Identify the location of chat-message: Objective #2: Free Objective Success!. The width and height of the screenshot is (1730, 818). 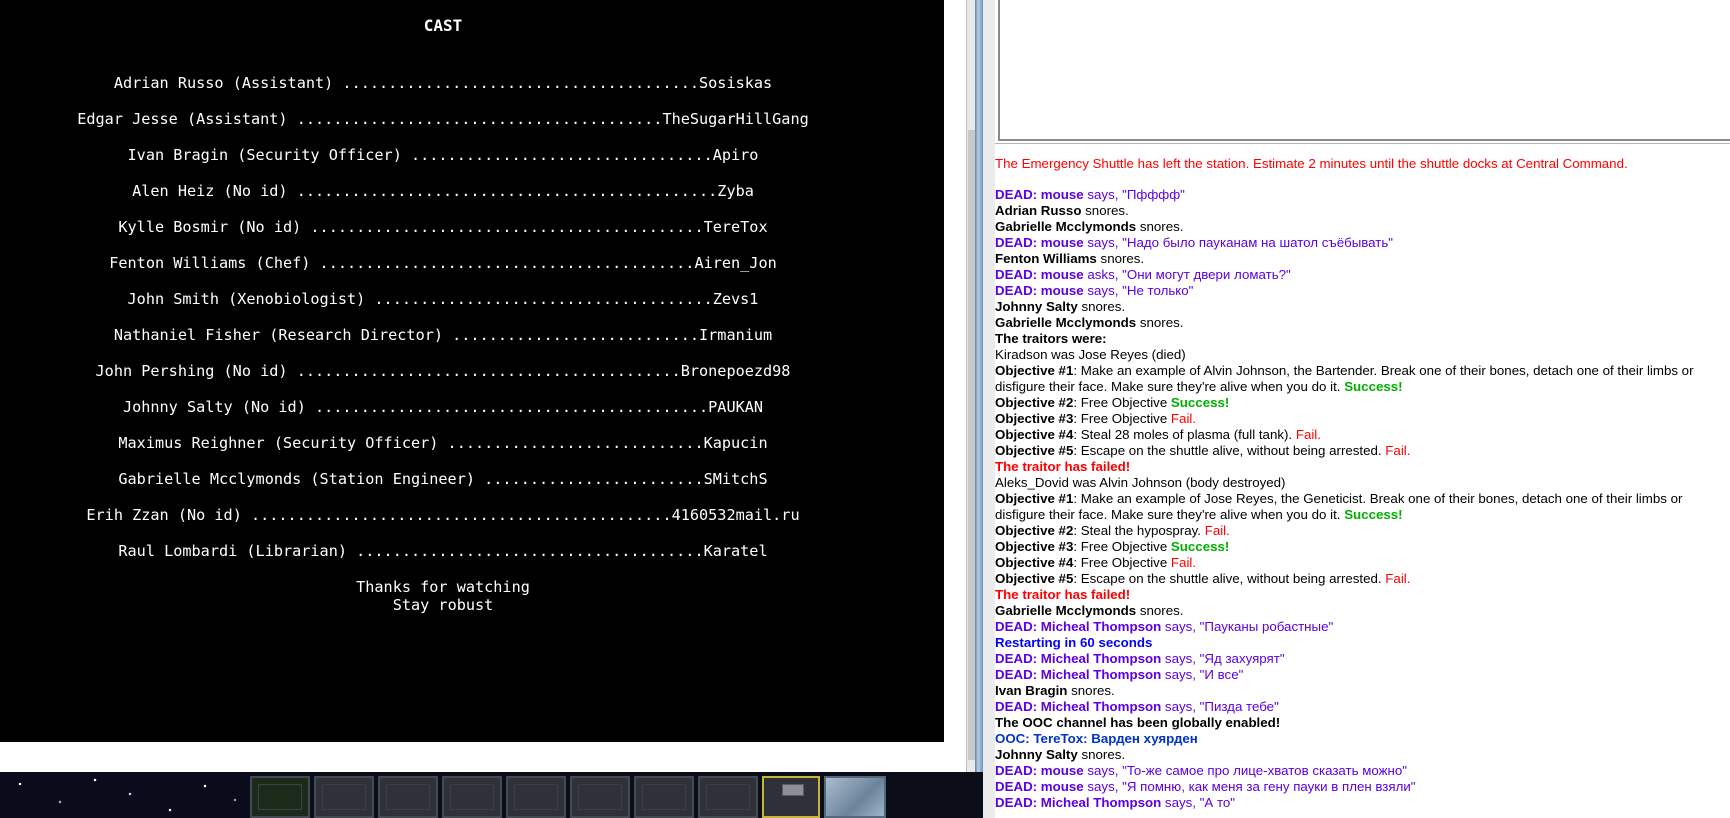
(1360, 403).